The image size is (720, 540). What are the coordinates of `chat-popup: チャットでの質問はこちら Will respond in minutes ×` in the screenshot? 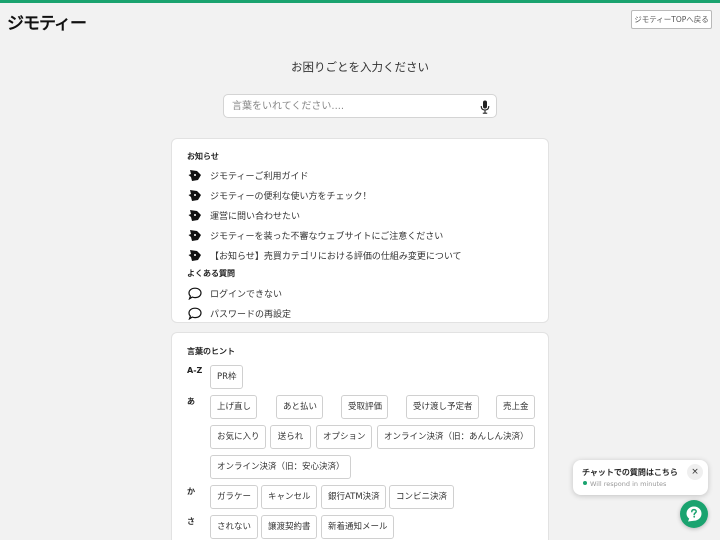 It's located at (640, 477).